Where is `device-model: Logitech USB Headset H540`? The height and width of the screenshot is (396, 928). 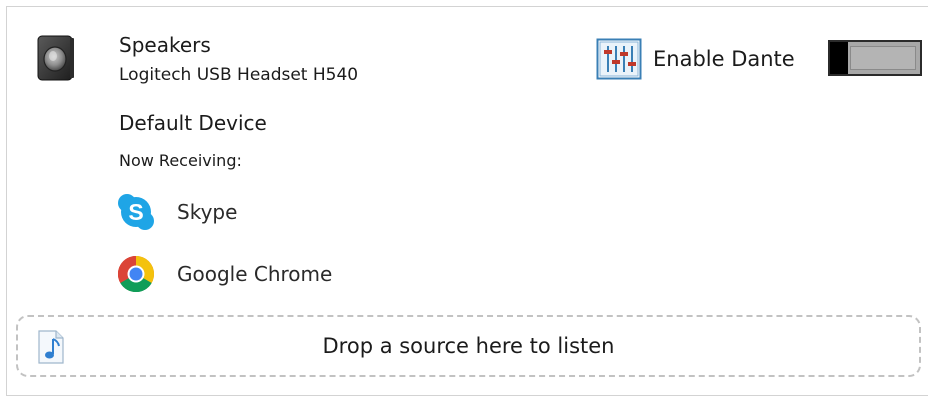
device-model: Logitech USB Headset H540 is located at coordinates (239, 75).